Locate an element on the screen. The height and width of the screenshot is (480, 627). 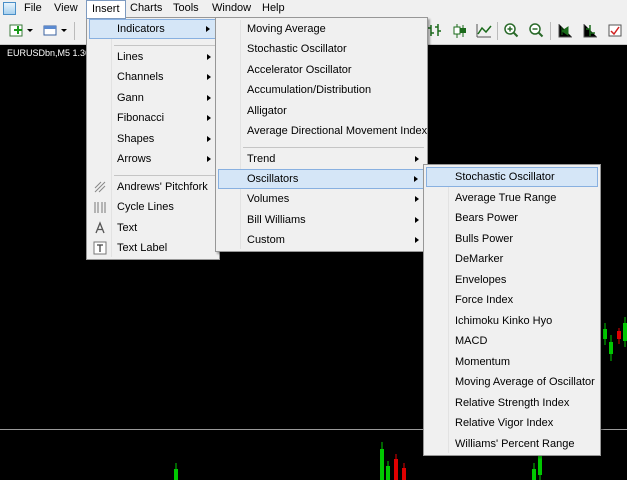
candles-right is located at coordinates (615, 339).